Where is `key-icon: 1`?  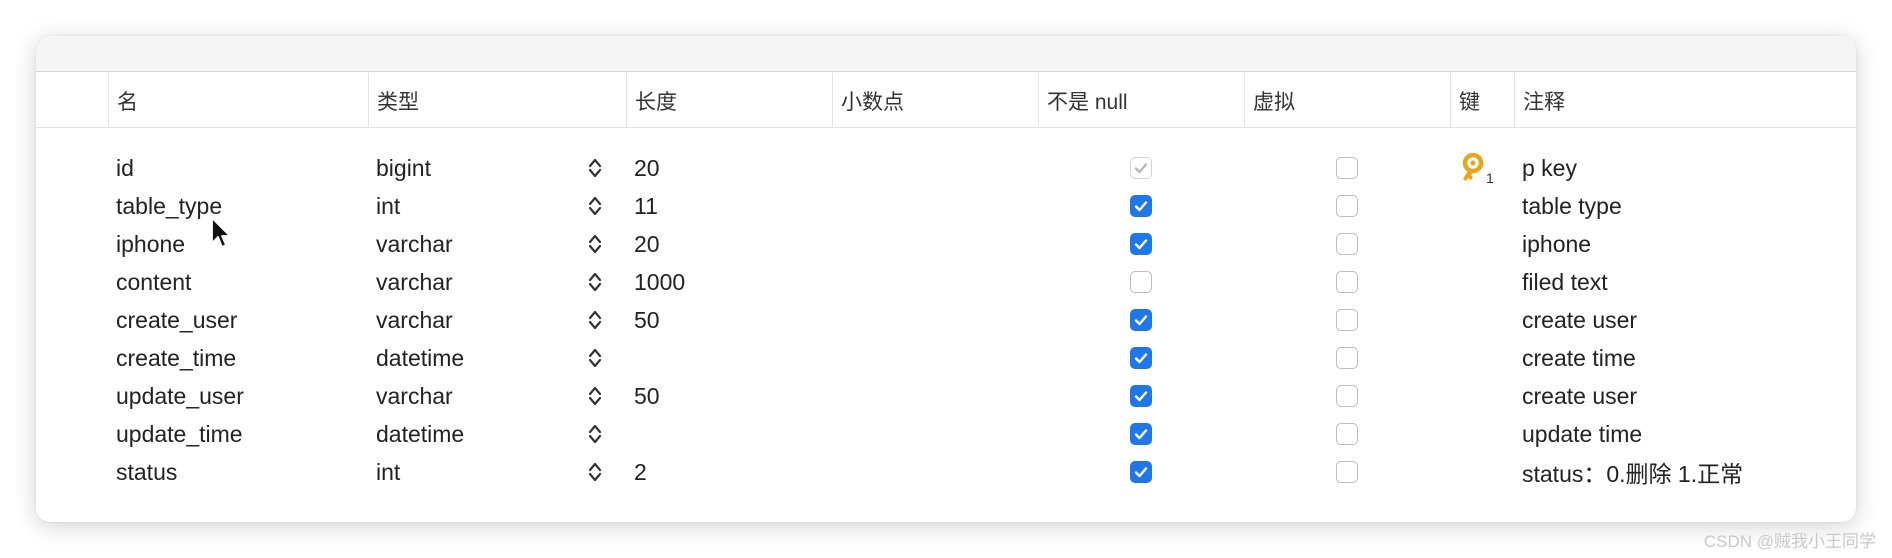 key-icon: 1 is located at coordinates (1478, 169).